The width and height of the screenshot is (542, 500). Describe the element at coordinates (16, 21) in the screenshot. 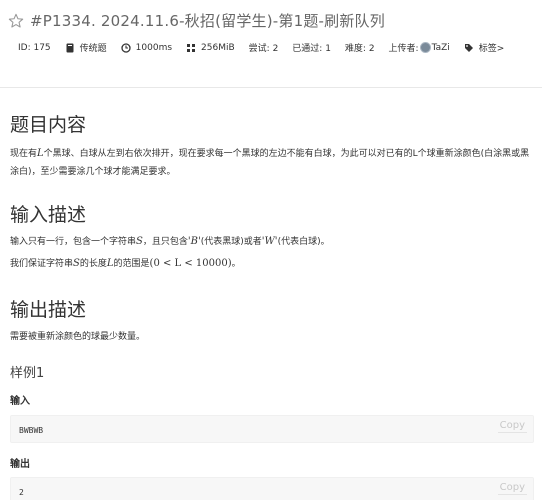

I see `star-icon` at that location.